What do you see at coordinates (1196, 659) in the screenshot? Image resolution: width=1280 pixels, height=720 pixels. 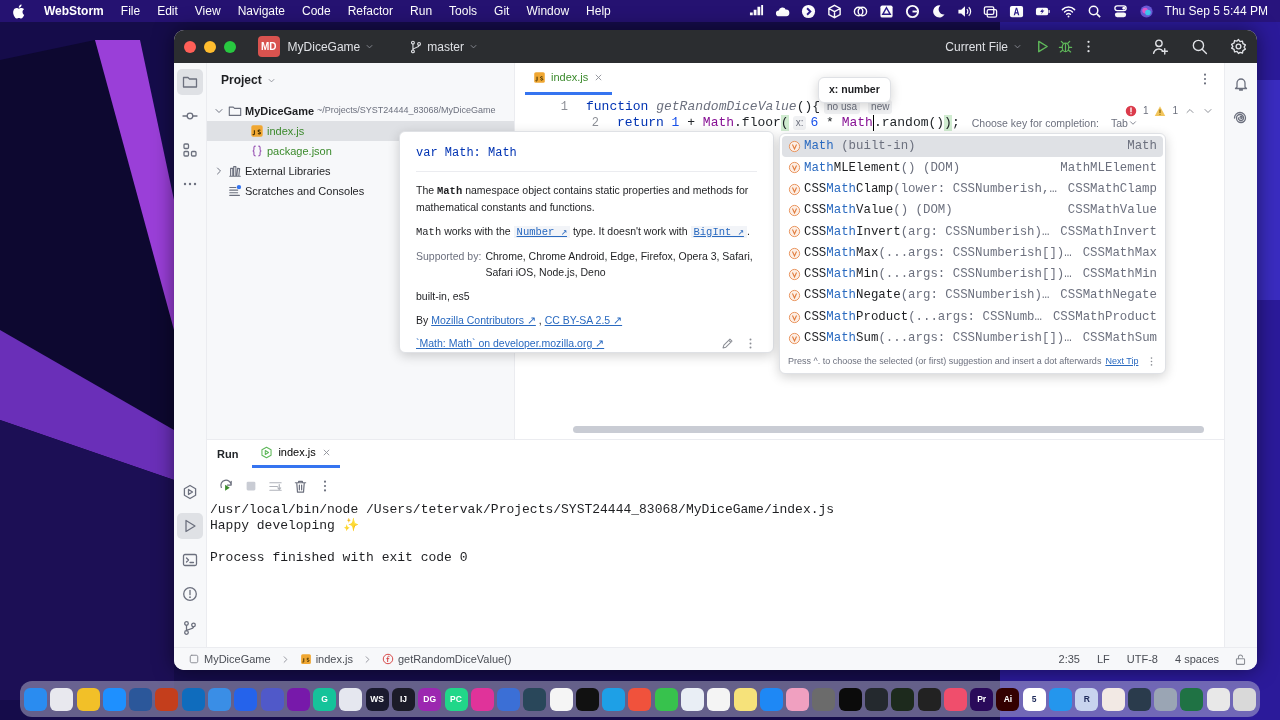 I see `status-item: 4 spaces` at bounding box center [1196, 659].